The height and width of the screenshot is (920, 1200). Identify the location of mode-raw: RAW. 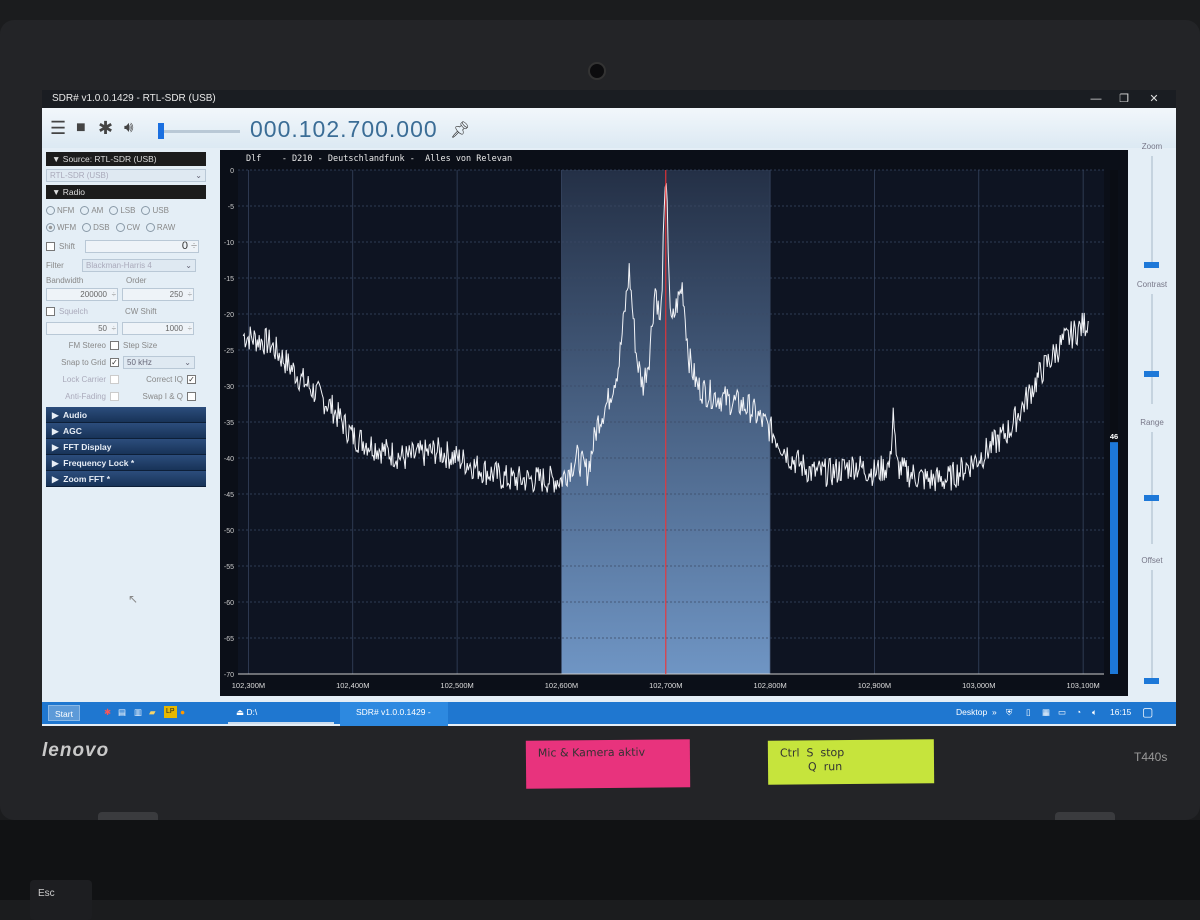
(160, 227).